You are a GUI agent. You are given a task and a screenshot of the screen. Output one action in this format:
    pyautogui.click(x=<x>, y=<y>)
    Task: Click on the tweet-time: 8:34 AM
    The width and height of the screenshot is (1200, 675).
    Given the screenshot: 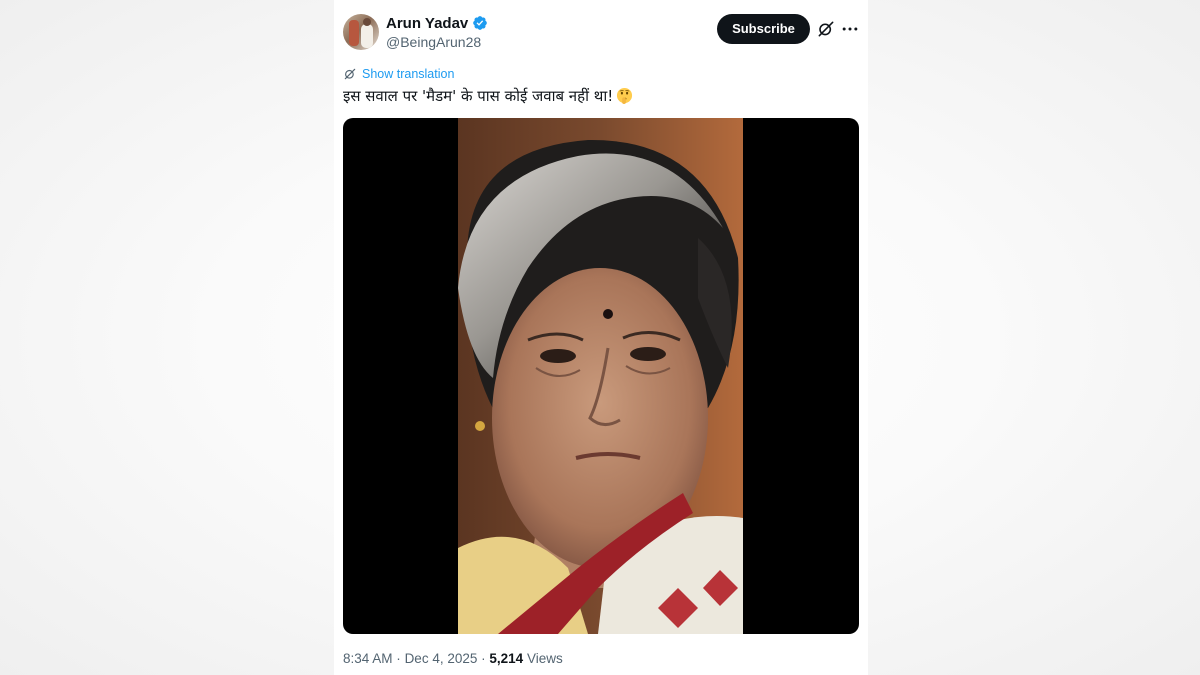 What is the action you would take?
    pyautogui.click(x=368, y=658)
    